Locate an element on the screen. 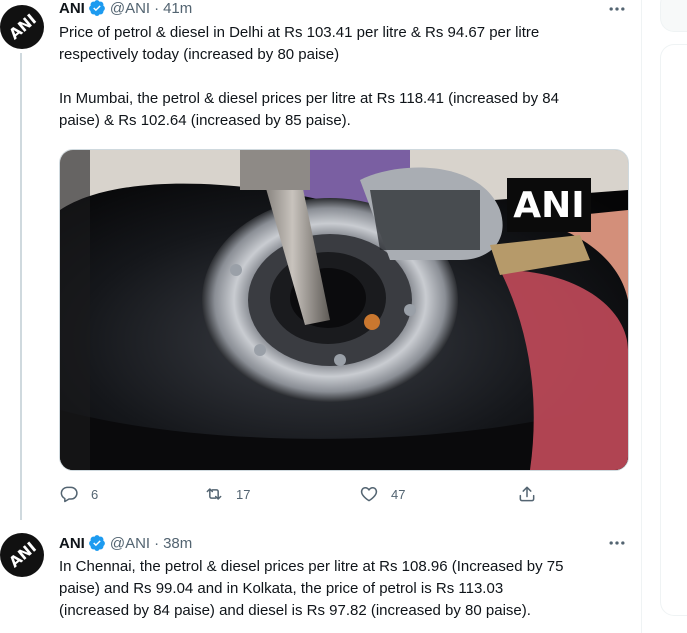 The width and height of the screenshot is (687, 633). tweet-actions: 6 17 47 is located at coordinates (344, 494).